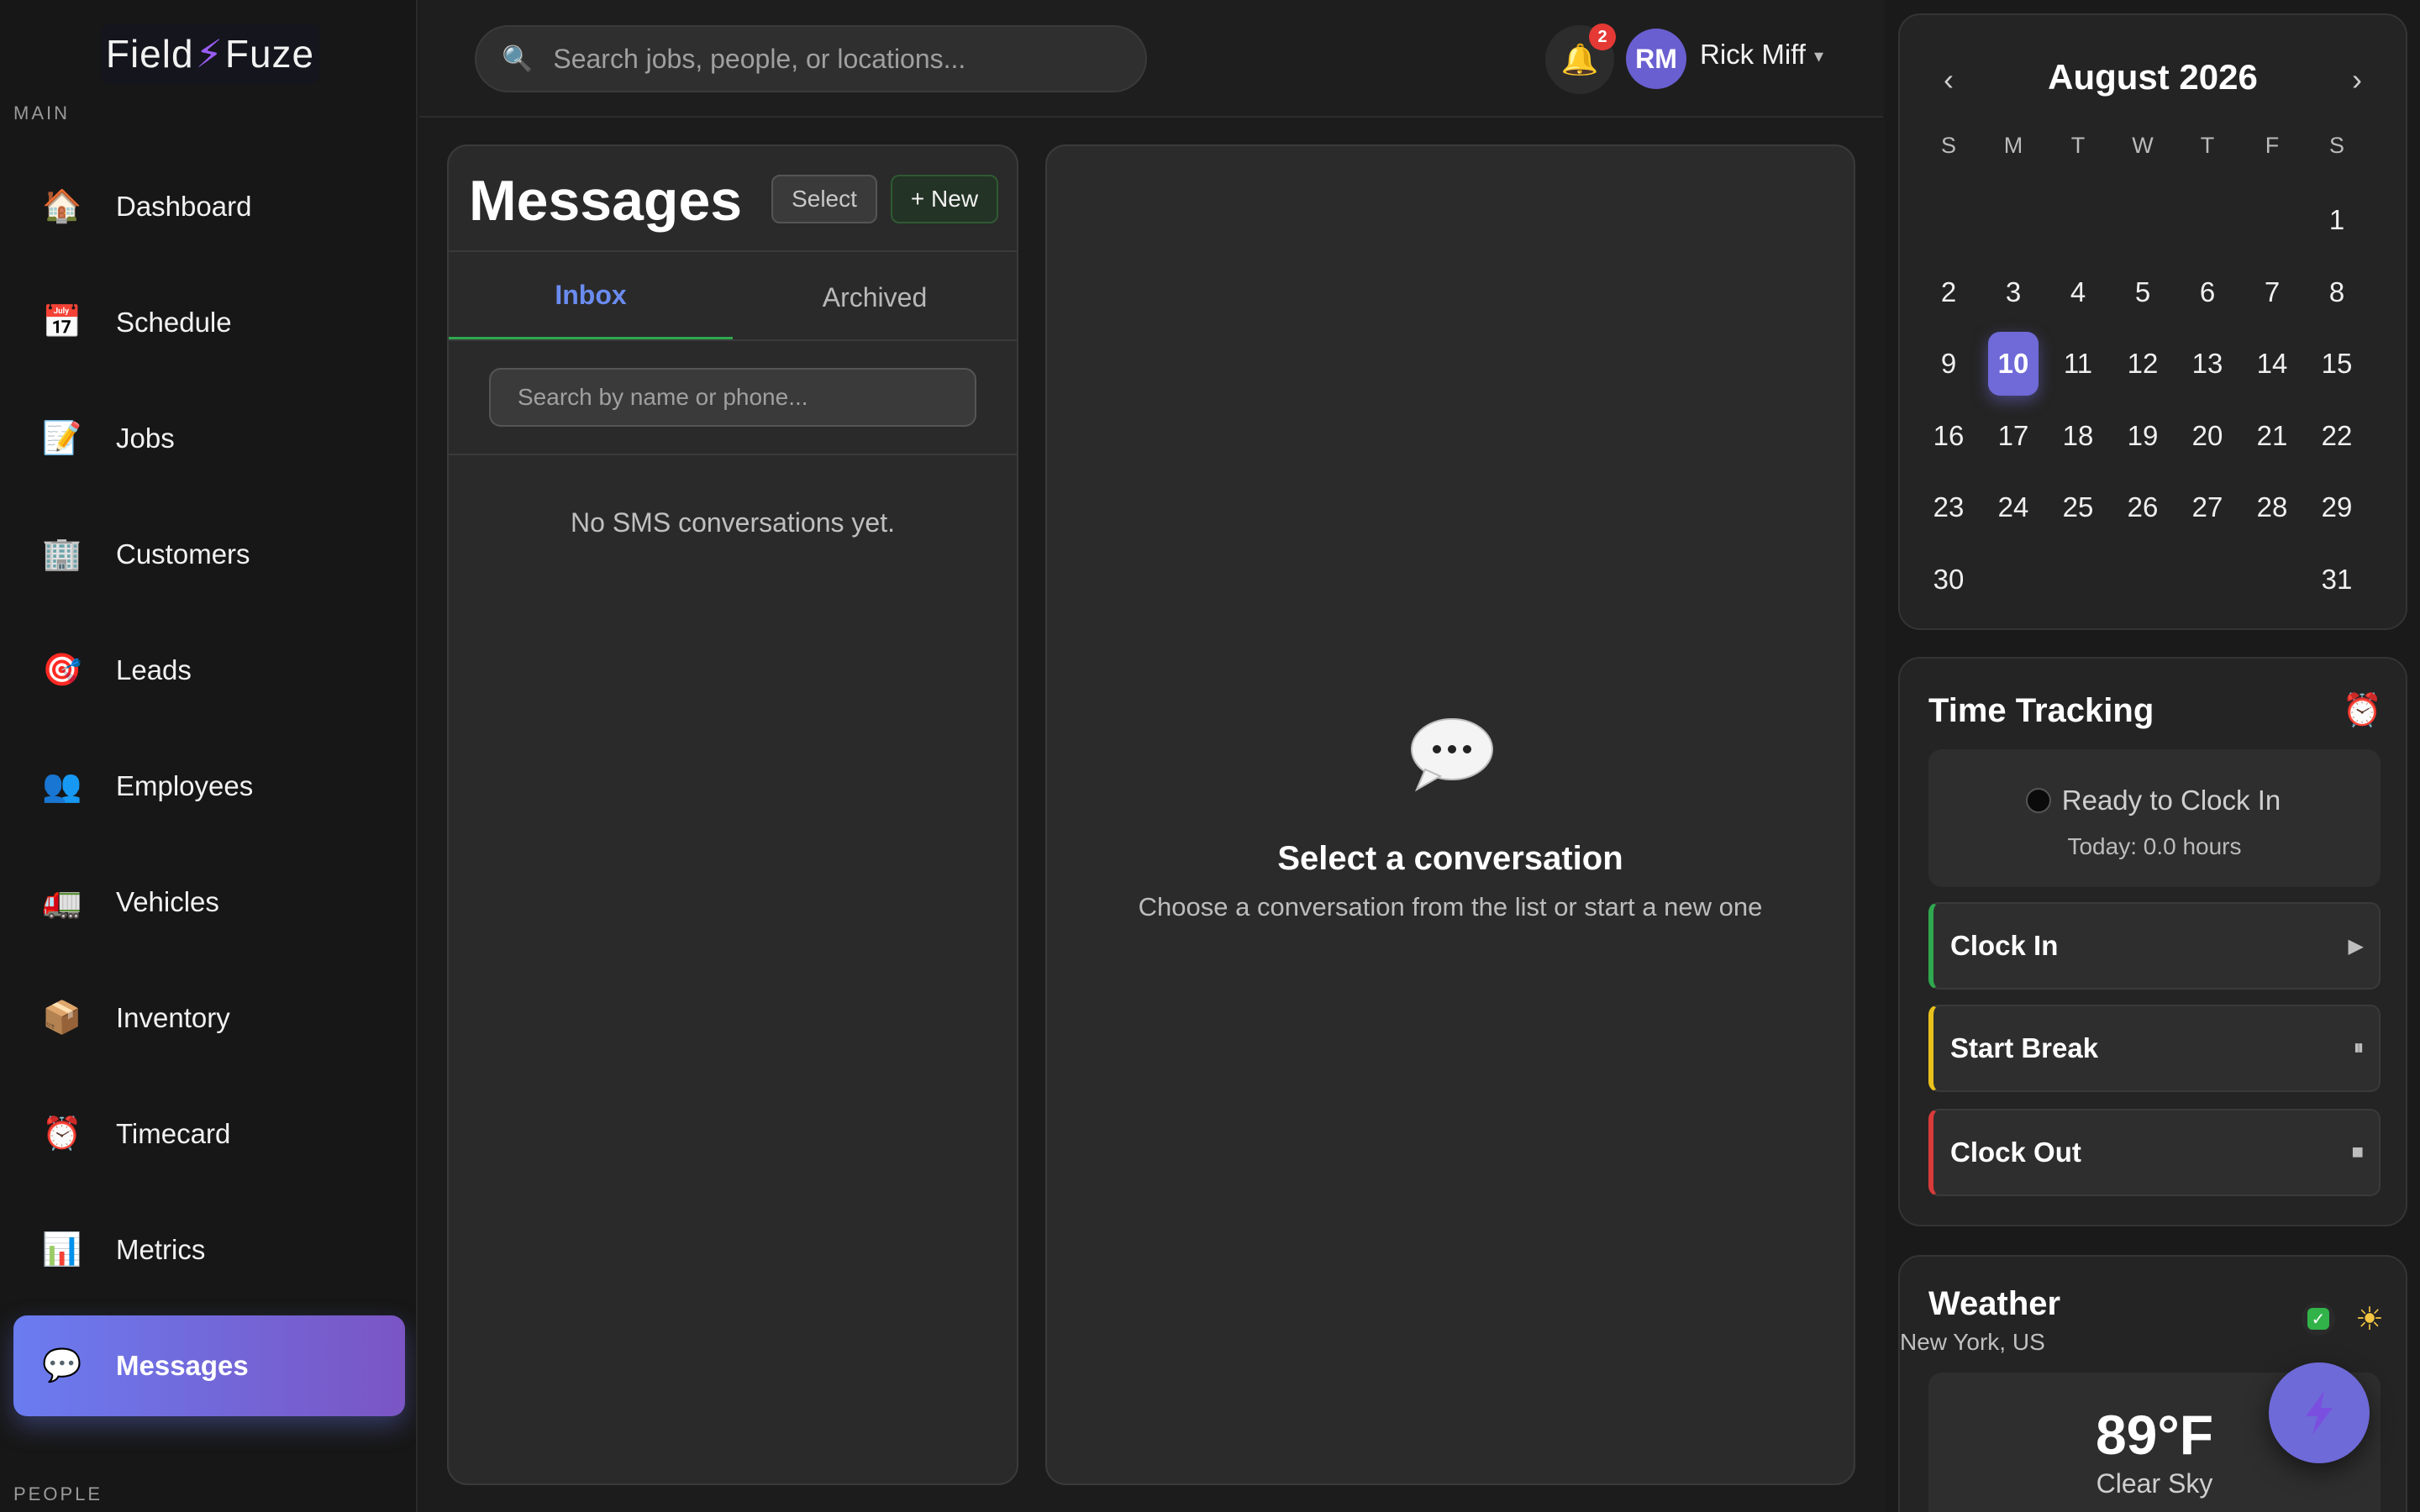 The width and height of the screenshot is (2420, 1512). I want to click on new-message-button: + New, so click(944, 199).